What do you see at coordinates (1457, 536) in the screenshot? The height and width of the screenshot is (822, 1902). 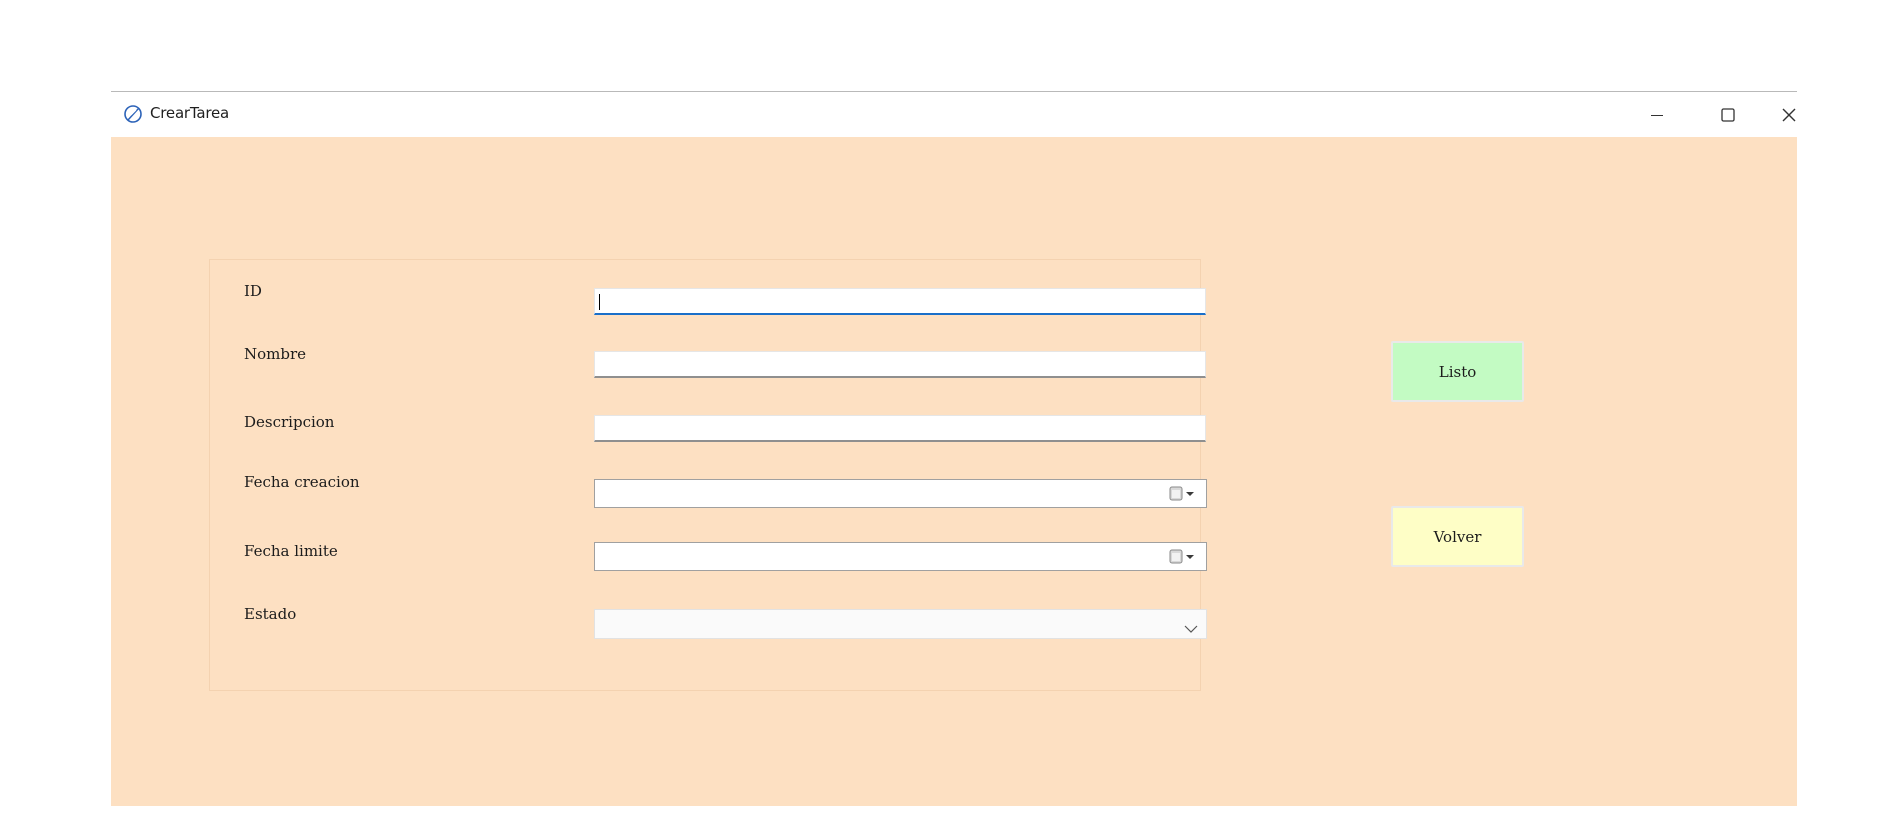 I see `volver-button: Volver` at bounding box center [1457, 536].